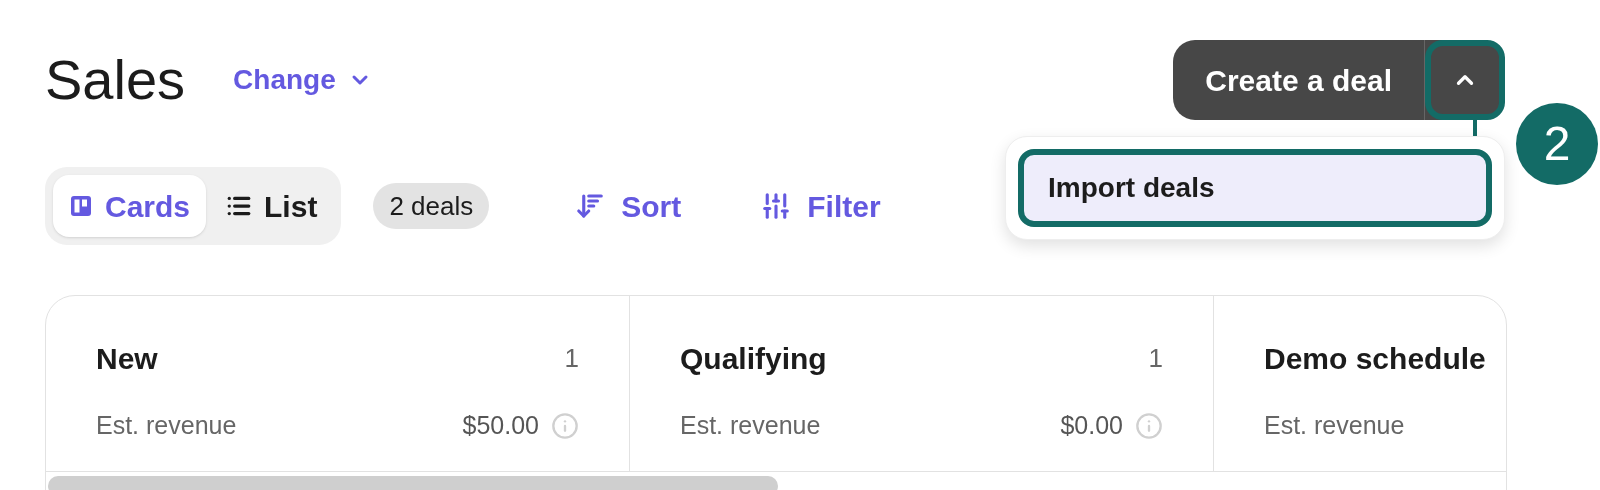 Image resolution: width=1600 pixels, height=490 pixels. Describe the element at coordinates (628, 206) in the screenshot. I see `sort-button: Sort` at that location.